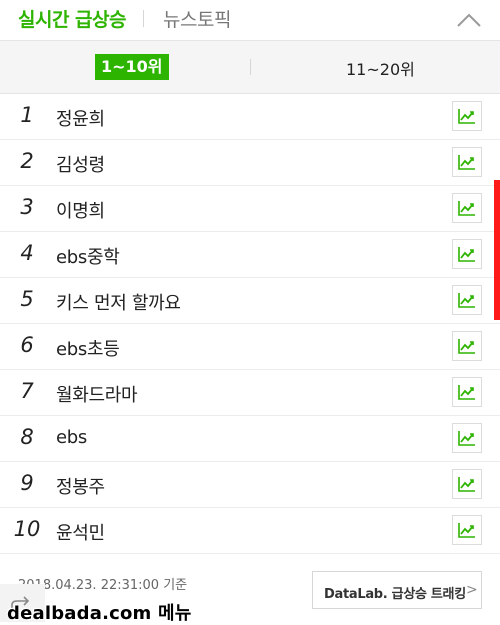 The height and width of the screenshot is (625, 500). I want to click on tab-rank-1-10: 1~10위, so click(132, 67).